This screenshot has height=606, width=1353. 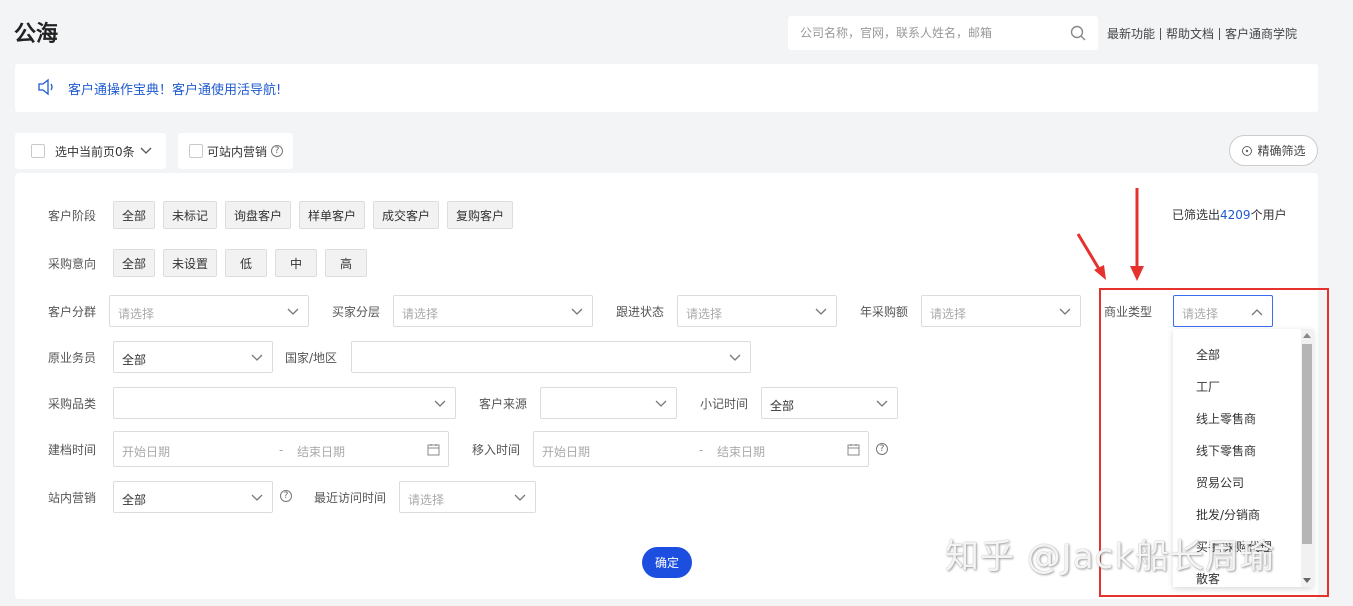 What do you see at coordinates (258, 215) in the screenshot?
I see `stage-tag-inquiry: 询盘客户` at bounding box center [258, 215].